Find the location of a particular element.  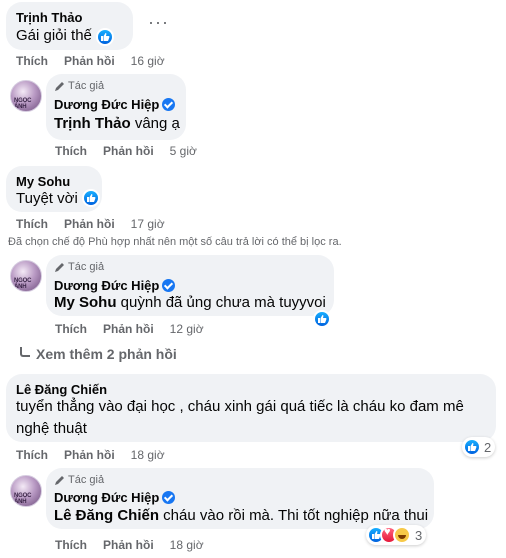

comment-text: Tuyệt vời is located at coordinates (47, 198).